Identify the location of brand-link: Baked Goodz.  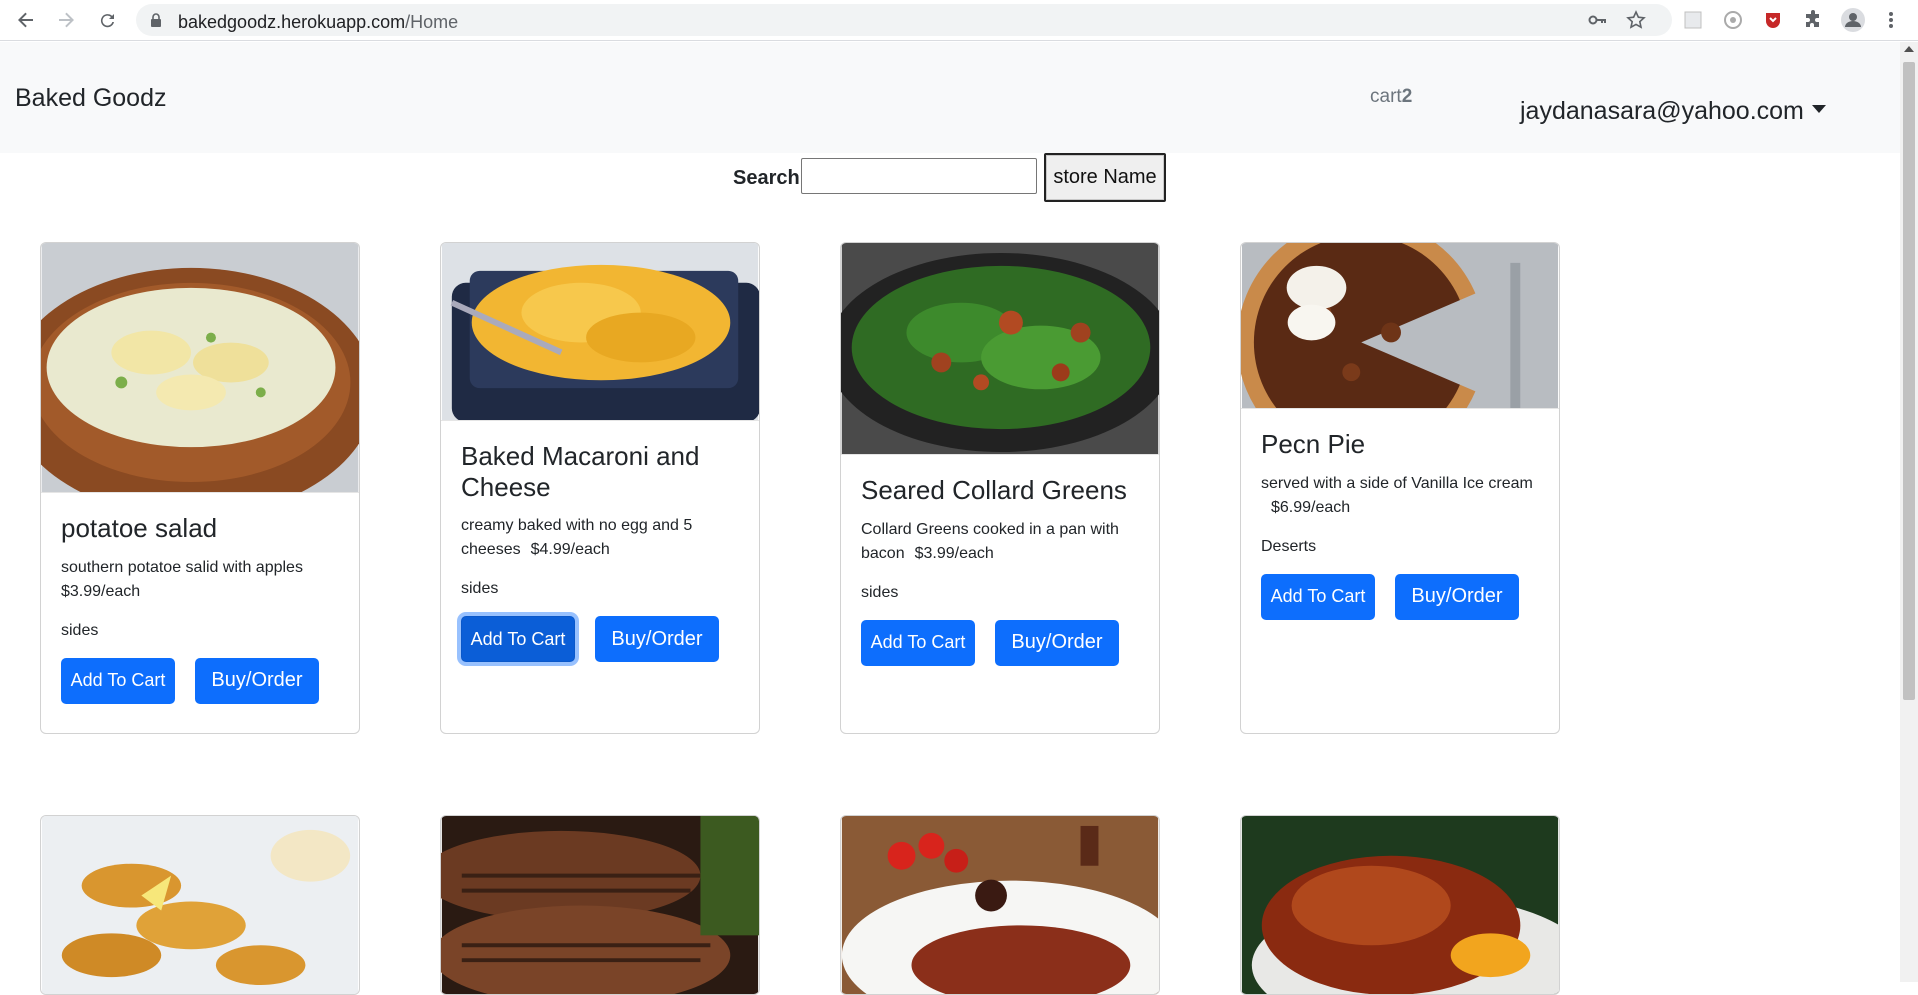
(91, 98).